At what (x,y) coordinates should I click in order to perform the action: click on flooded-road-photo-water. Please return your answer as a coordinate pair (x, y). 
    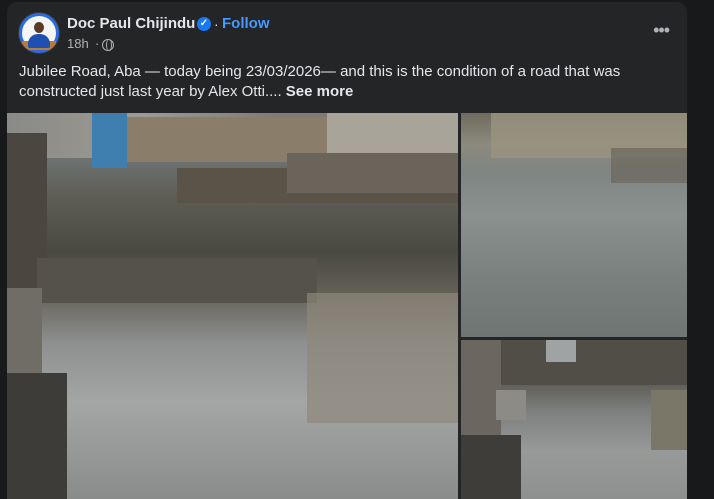
    Looking at the image, I should click on (574, 225).